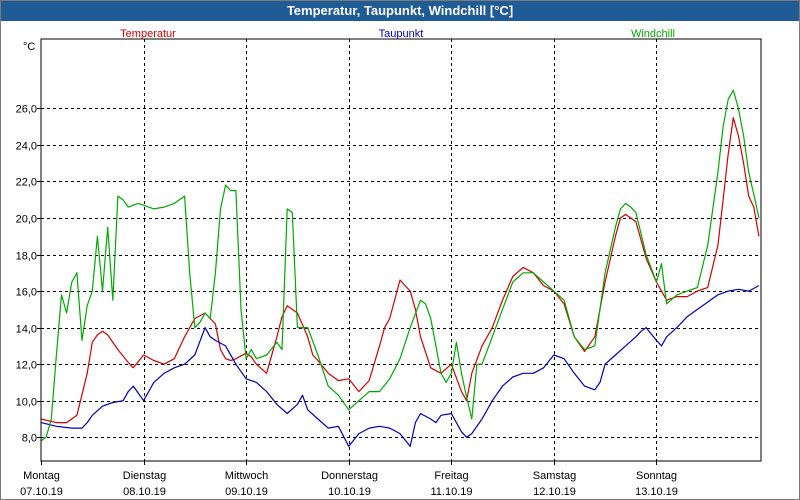  Describe the element at coordinates (148, 34) in the screenshot. I see `legend-label-temperatur: Temperatur` at that location.